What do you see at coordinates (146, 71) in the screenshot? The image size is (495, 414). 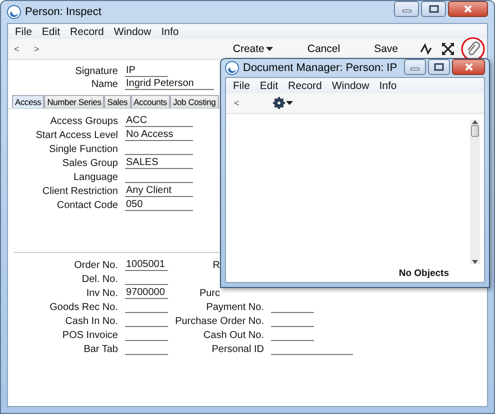 I see `input-field: IP` at bounding box center [146, 71].